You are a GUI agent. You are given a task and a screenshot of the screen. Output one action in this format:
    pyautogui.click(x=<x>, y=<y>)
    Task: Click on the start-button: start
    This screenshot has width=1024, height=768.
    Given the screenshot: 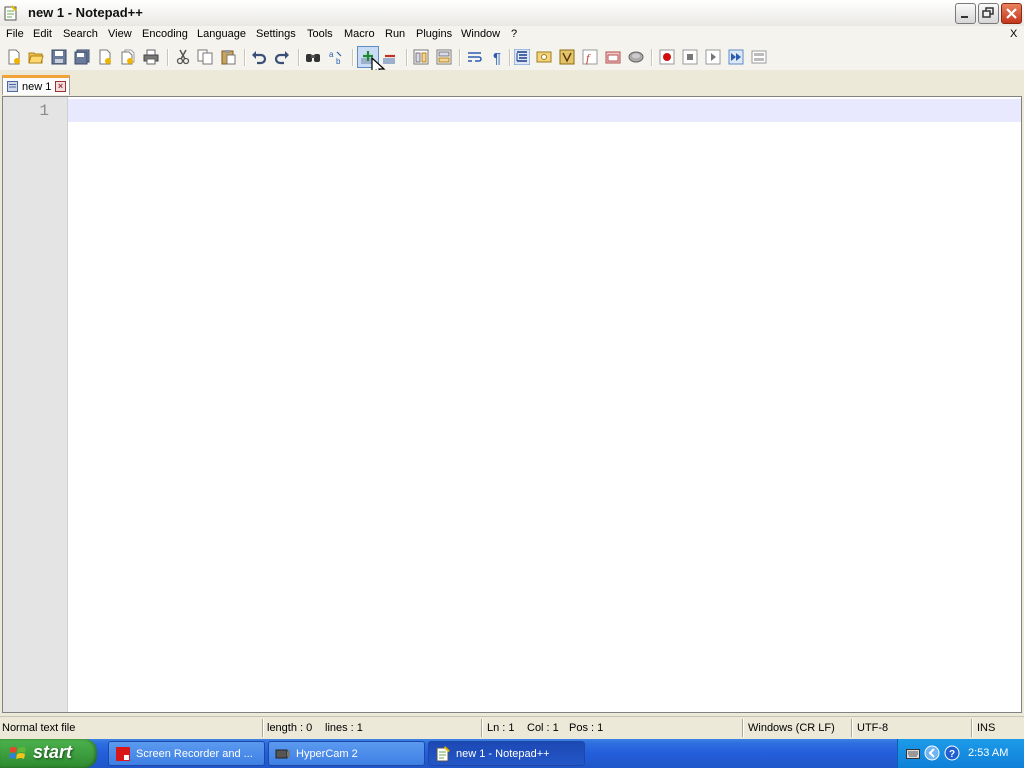 What is the action you would take?
    pyautogui.click(x=48, y=753)
    